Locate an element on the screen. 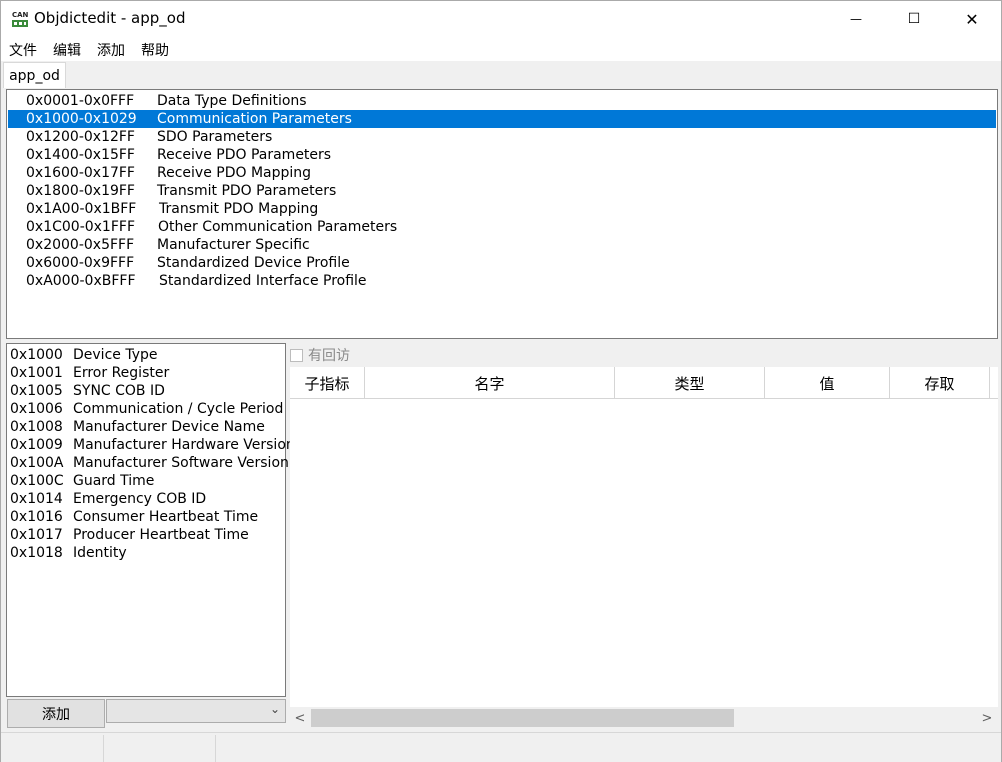 The height and width of the screenshot is (762, 1002). menu-add: 添加 is located at coordinates (111, 50).